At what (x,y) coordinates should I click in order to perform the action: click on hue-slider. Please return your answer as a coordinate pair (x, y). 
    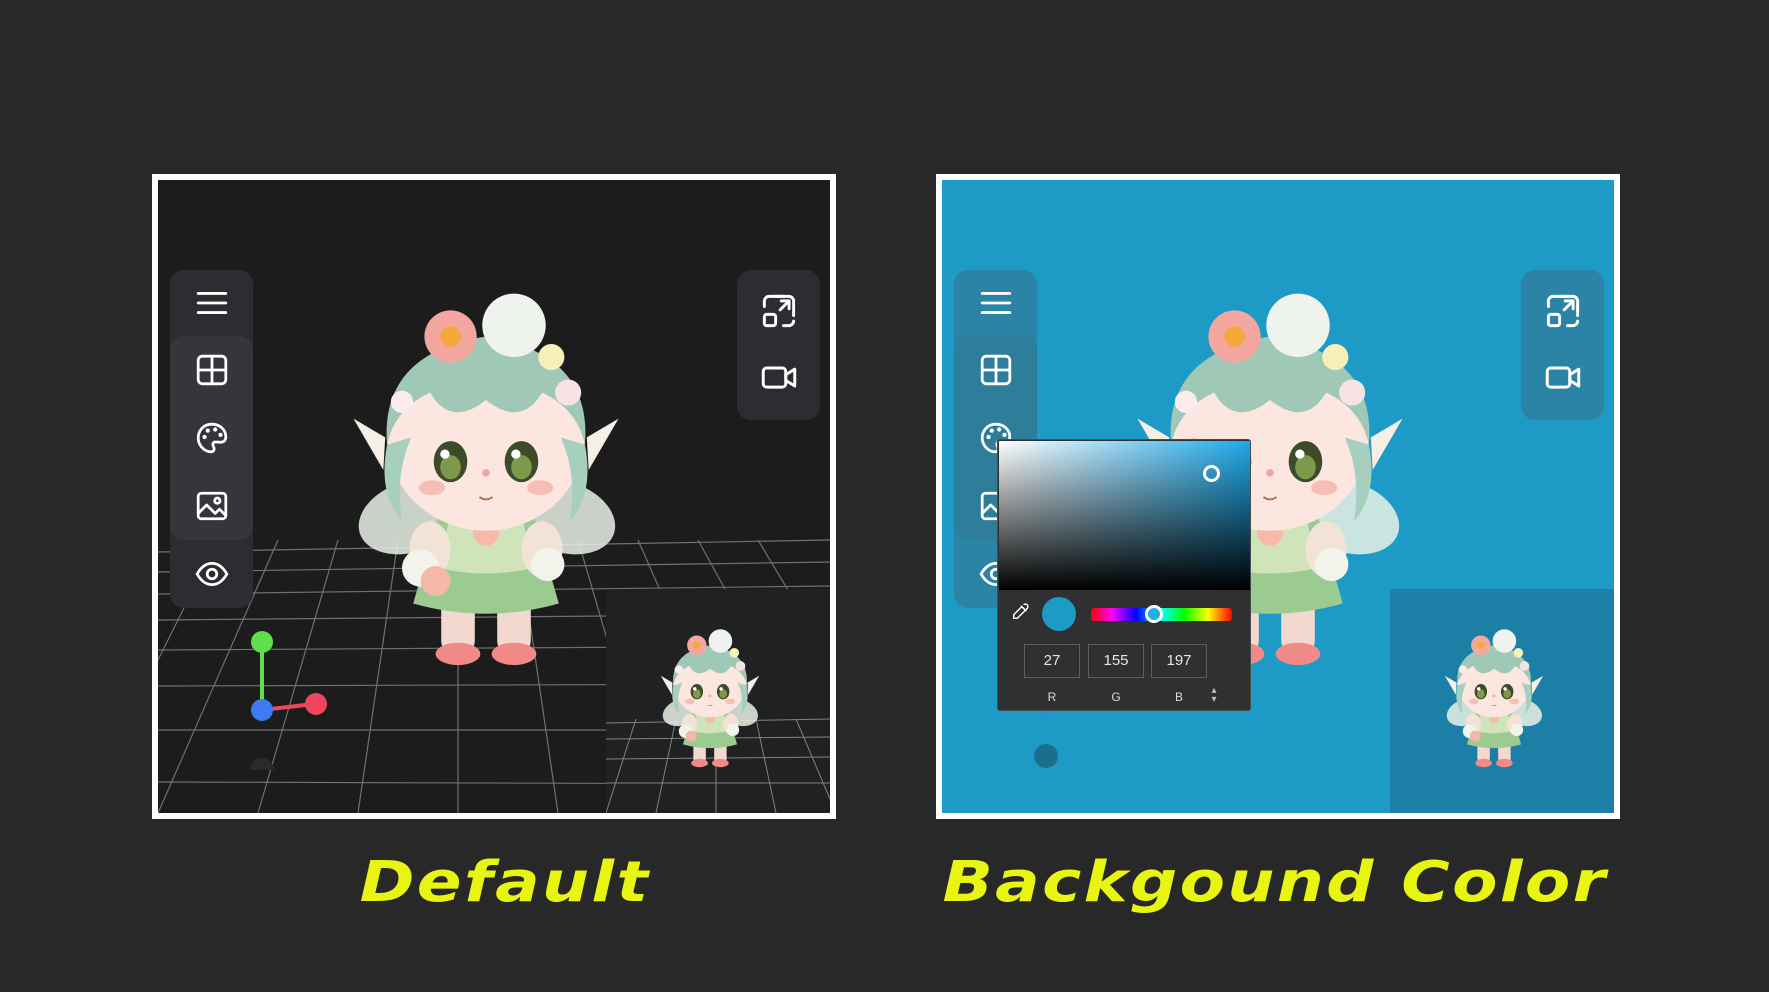
    Looking at the image, I should click on (1161, 614).